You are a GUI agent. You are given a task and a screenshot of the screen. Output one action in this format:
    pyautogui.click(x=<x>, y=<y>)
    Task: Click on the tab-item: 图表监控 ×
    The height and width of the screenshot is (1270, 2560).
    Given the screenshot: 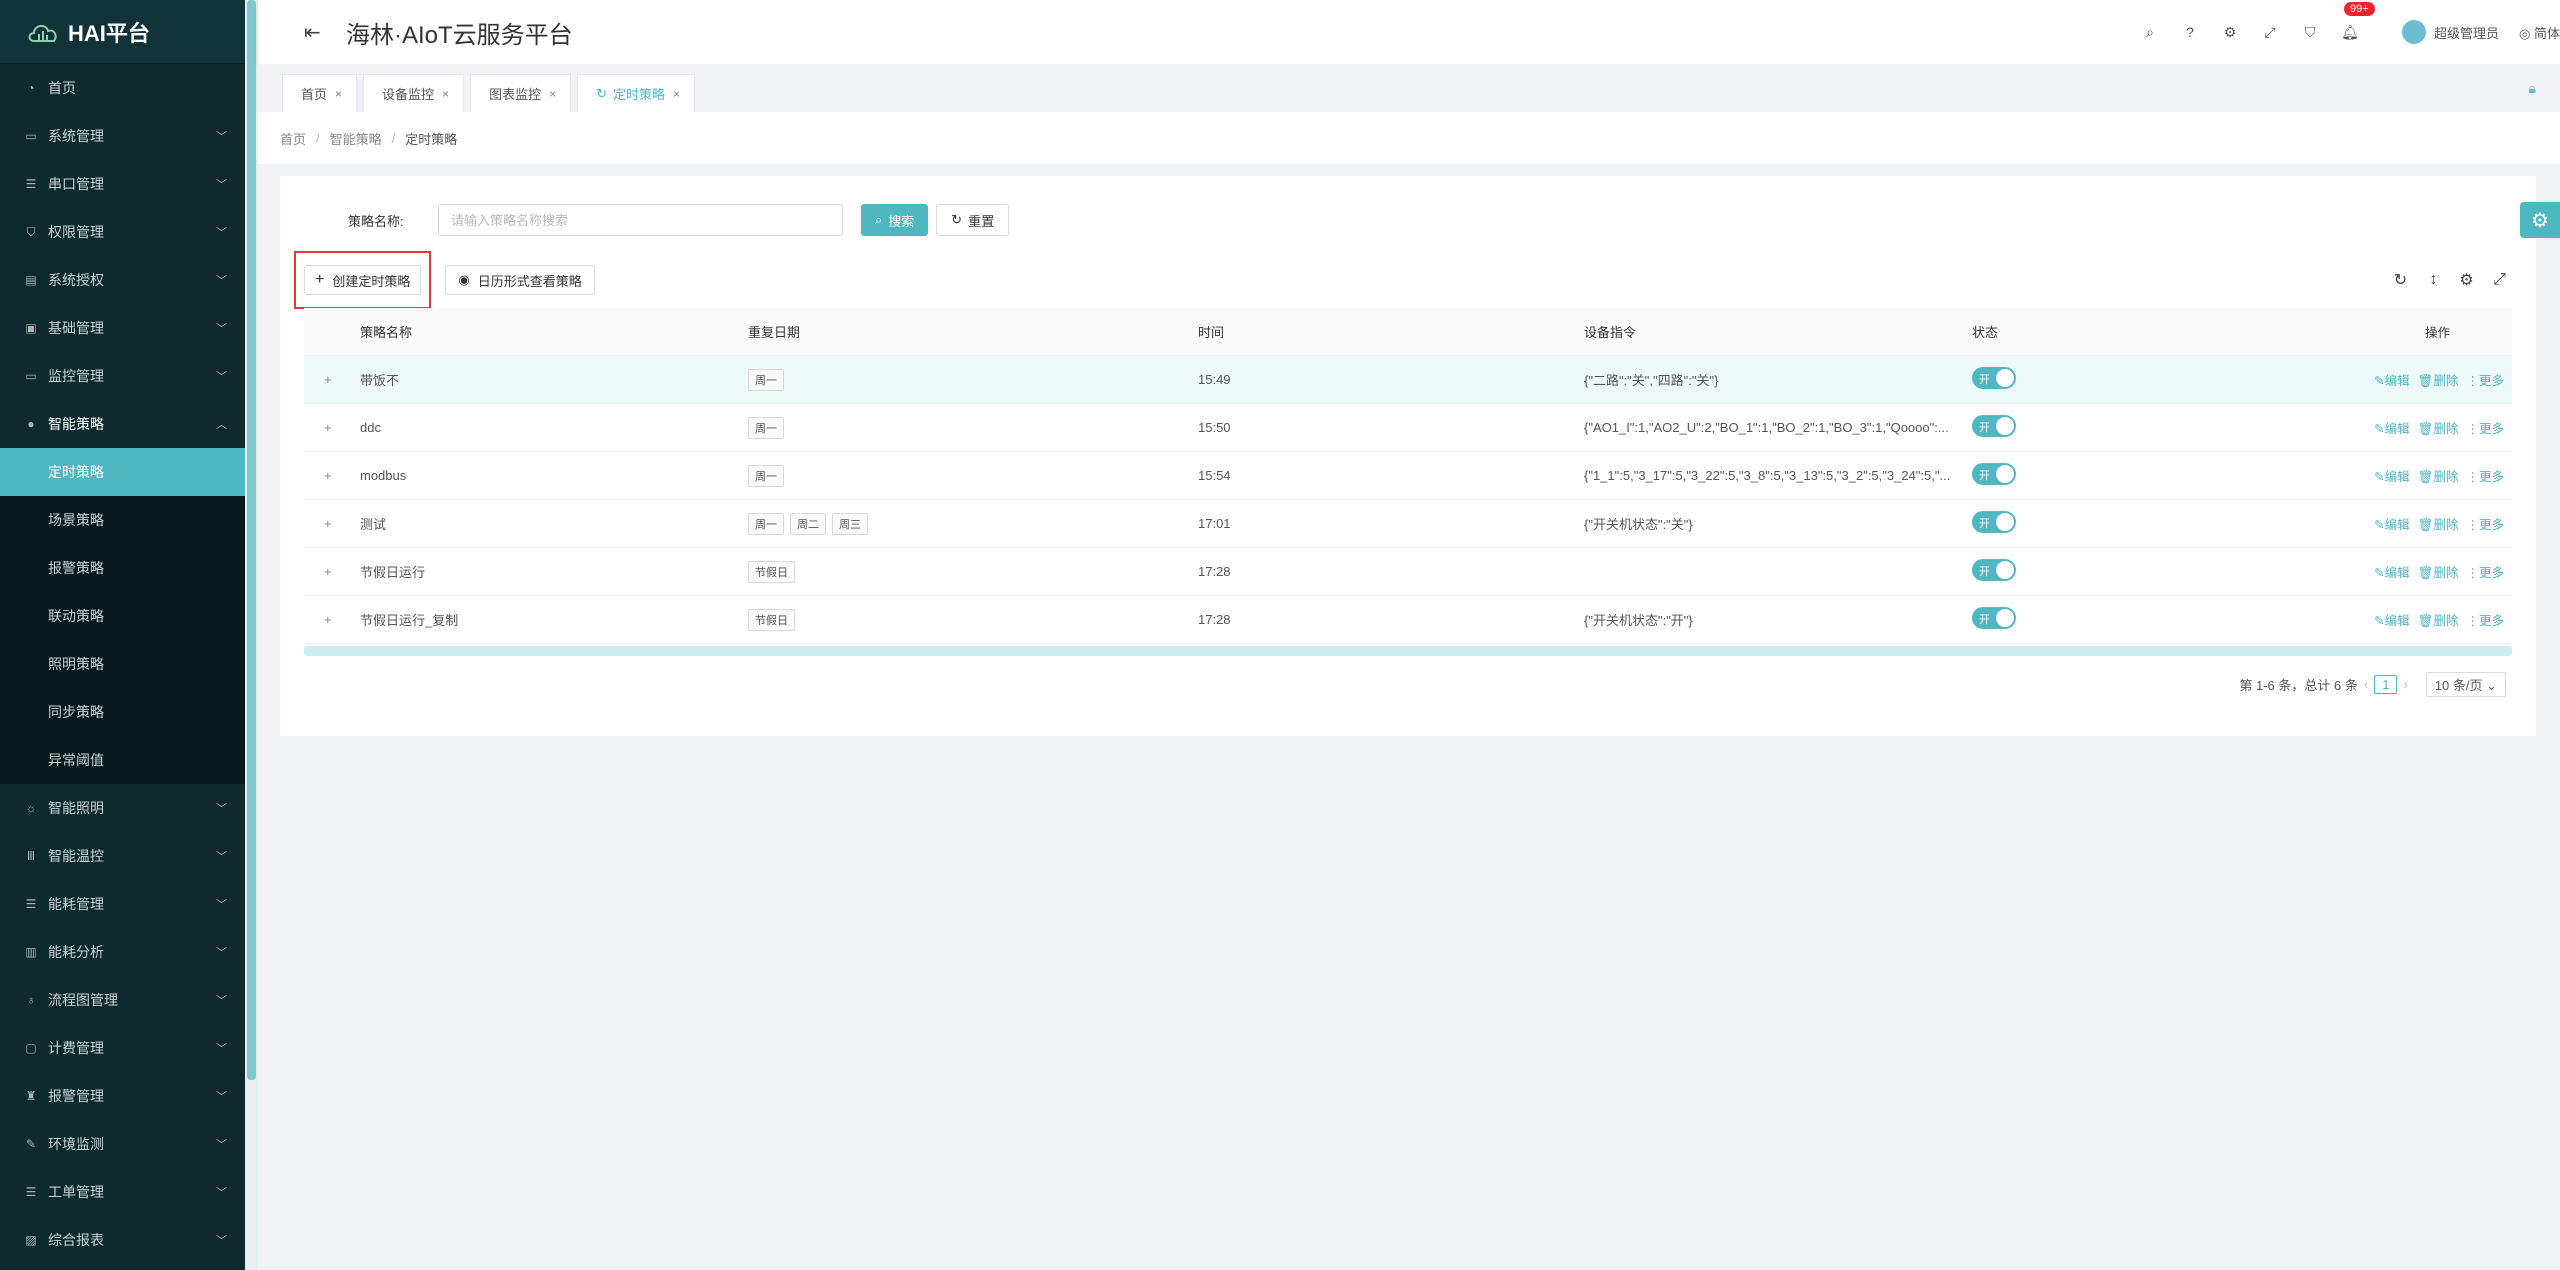 What is the action you would take?
    pyautogui.click(x=521, y=93)
    